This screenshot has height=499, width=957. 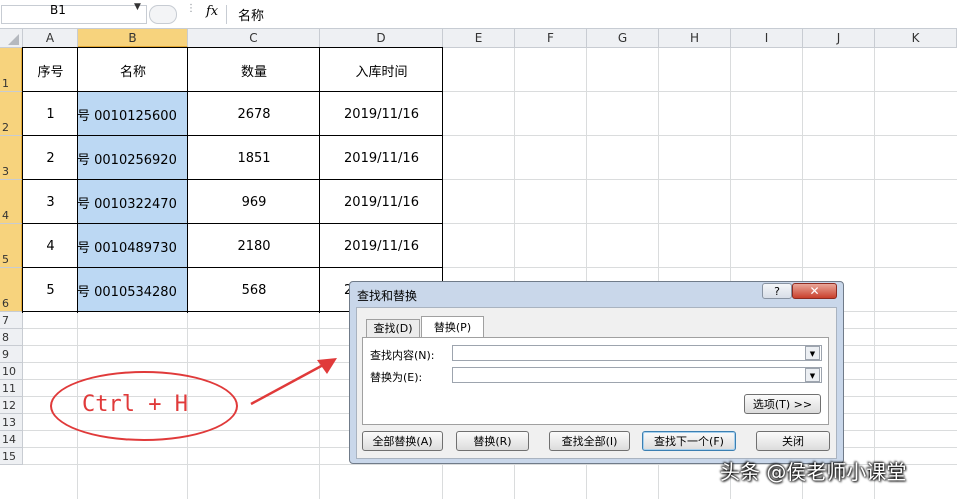 I want to click on row-number: 3, so click(x=5, y=171).